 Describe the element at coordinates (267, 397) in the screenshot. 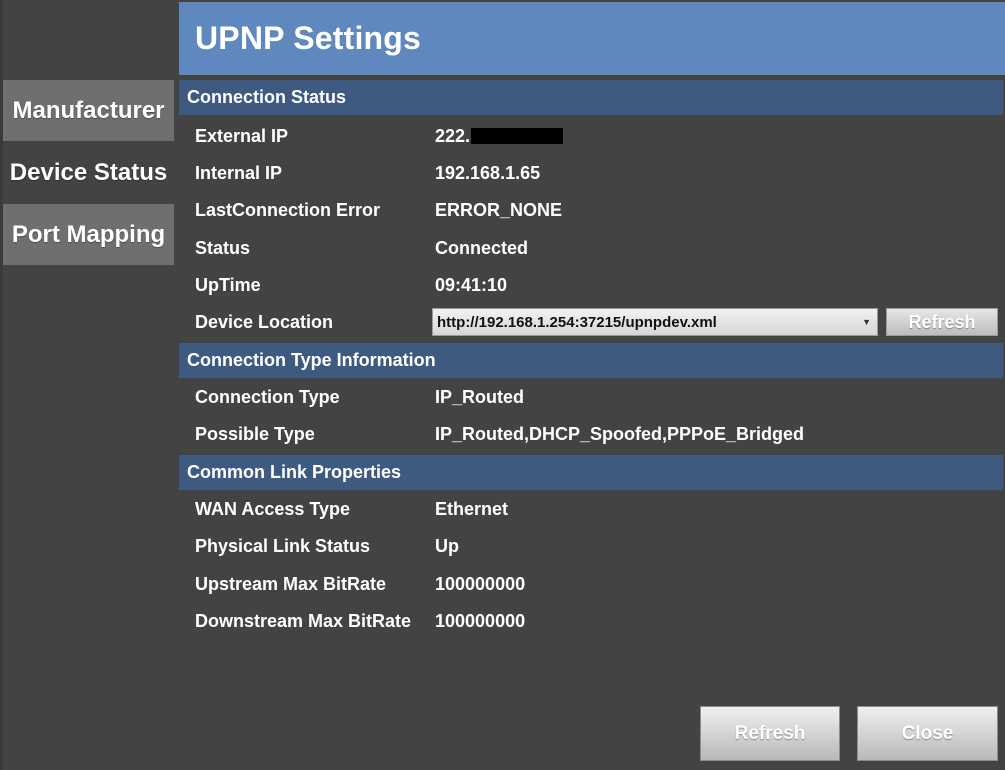

I see `row-label: Connection Type` at that location.